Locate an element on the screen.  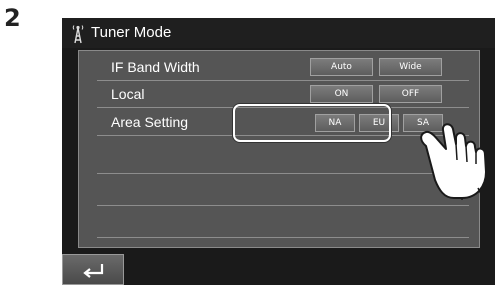
if-band-width-label: IF Band Width is located at coordinates (155, 67).